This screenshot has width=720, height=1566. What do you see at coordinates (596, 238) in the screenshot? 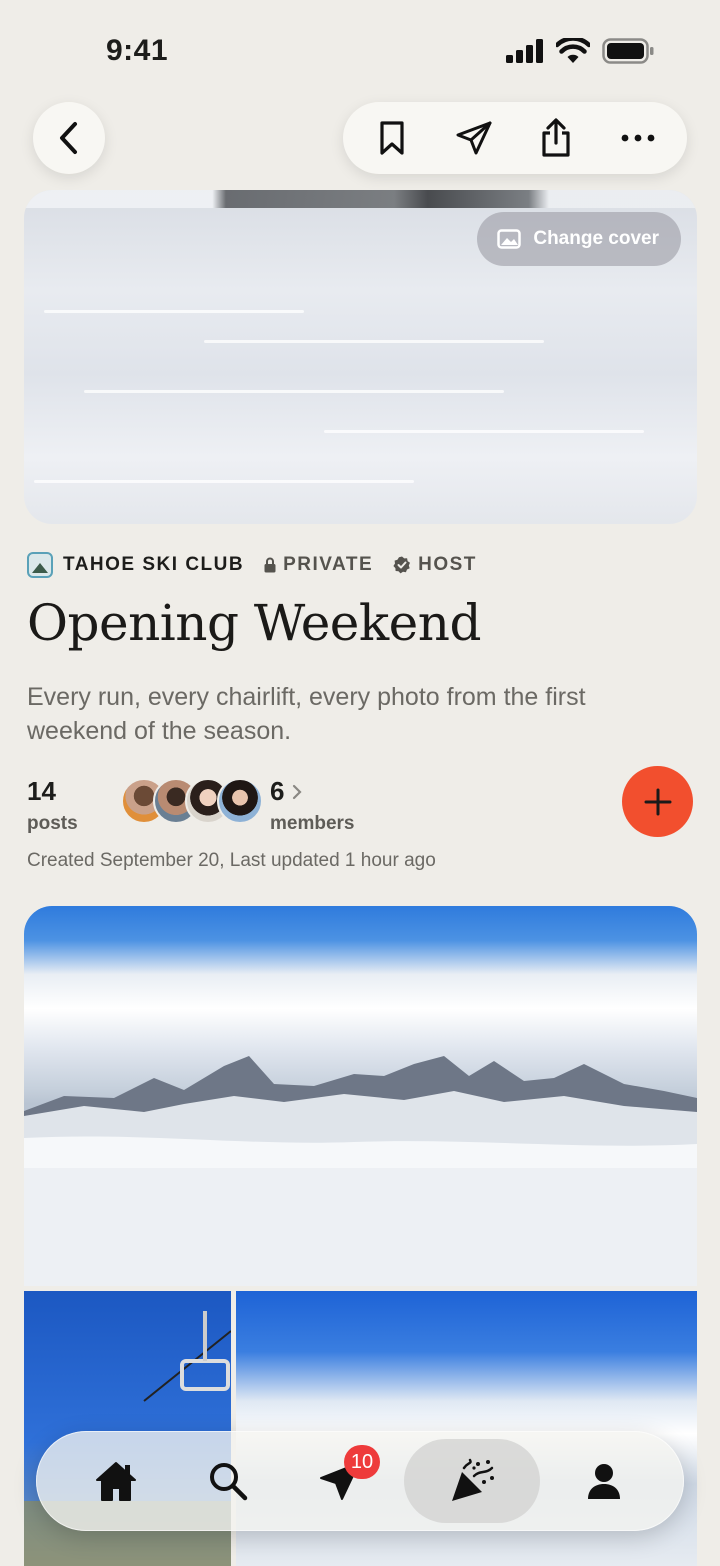
I see `change-cover-label: Change cover` at bounding box center [596, 238].